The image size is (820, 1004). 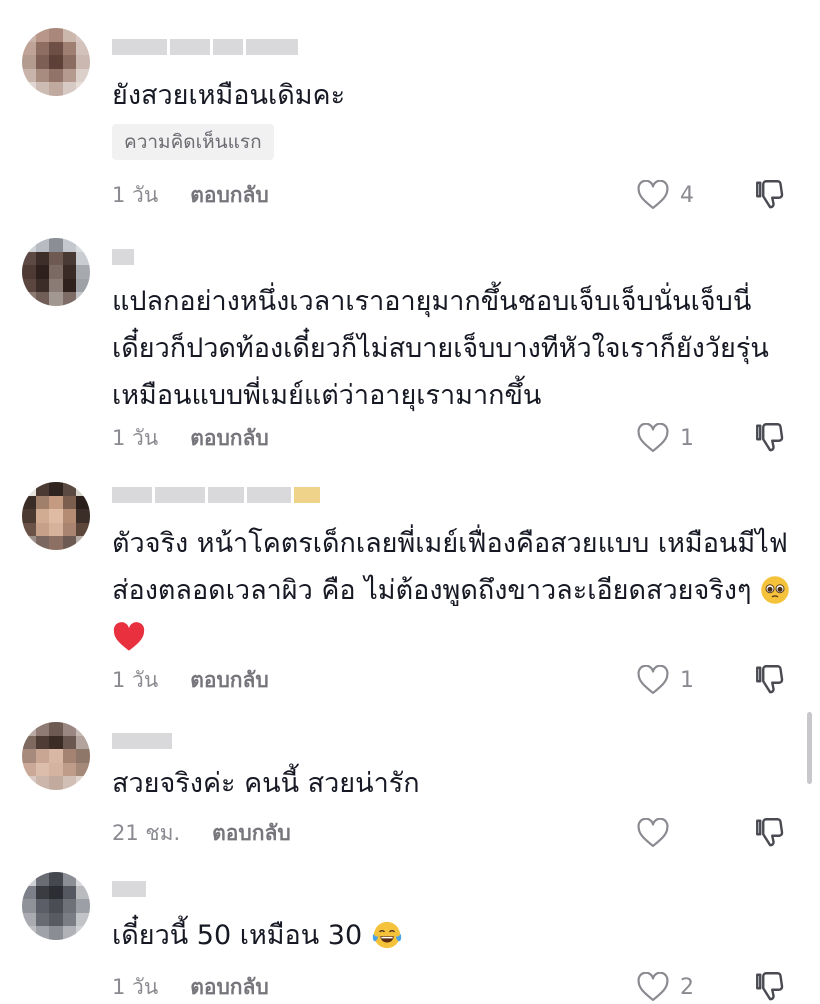 What do you see at coordinates (386, 935) in the screenshot?
I see `tears-of-joy-emoji` at bounding box center [386, 935].